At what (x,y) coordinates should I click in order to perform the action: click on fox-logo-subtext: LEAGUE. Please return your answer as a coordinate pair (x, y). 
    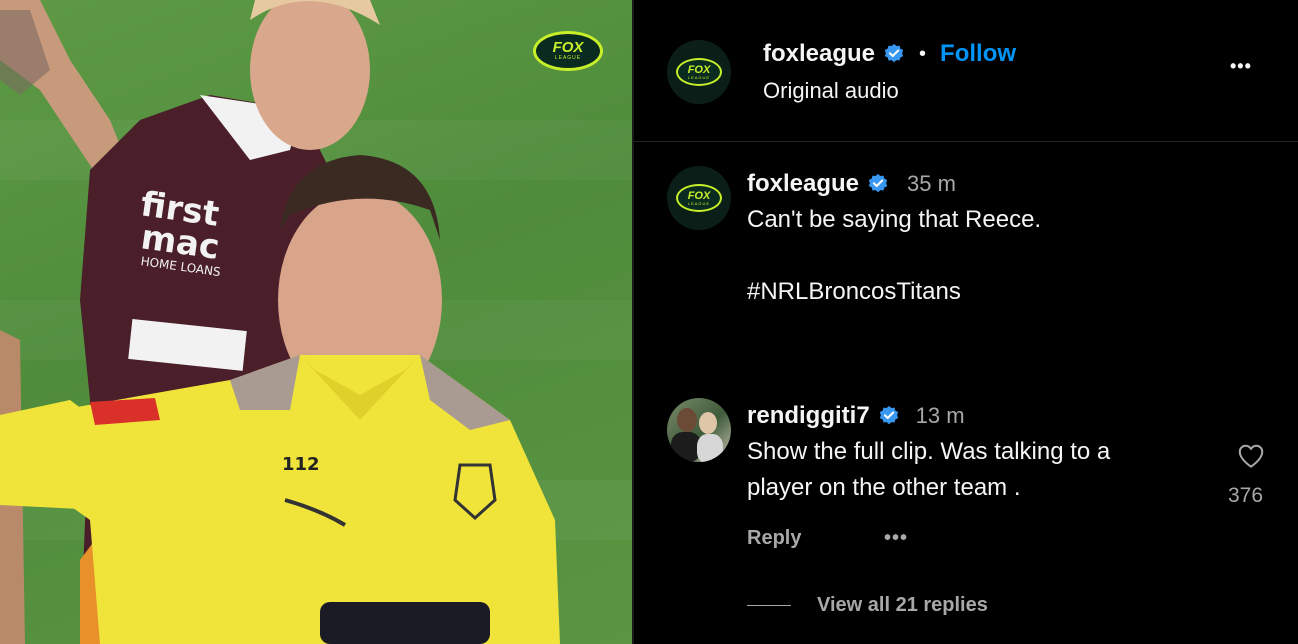
    Looking at the image, I should click on (568, 58).